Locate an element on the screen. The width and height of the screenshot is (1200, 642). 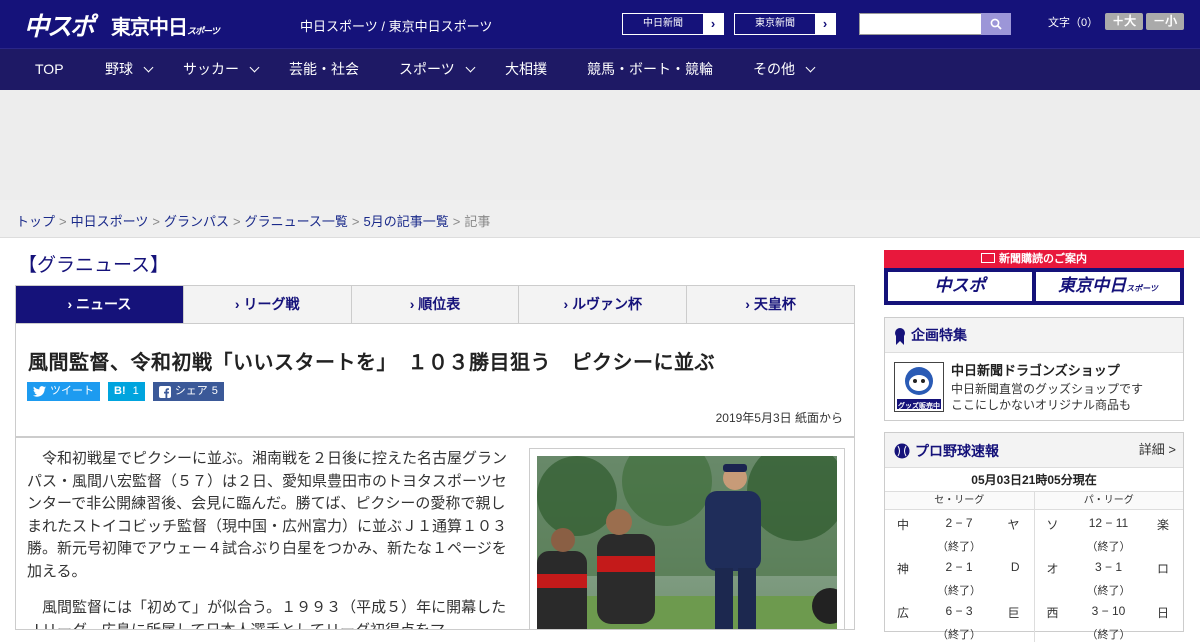
game-row: 中 2 − 7 ヤ （終了） is located at coordinates (959, 532).